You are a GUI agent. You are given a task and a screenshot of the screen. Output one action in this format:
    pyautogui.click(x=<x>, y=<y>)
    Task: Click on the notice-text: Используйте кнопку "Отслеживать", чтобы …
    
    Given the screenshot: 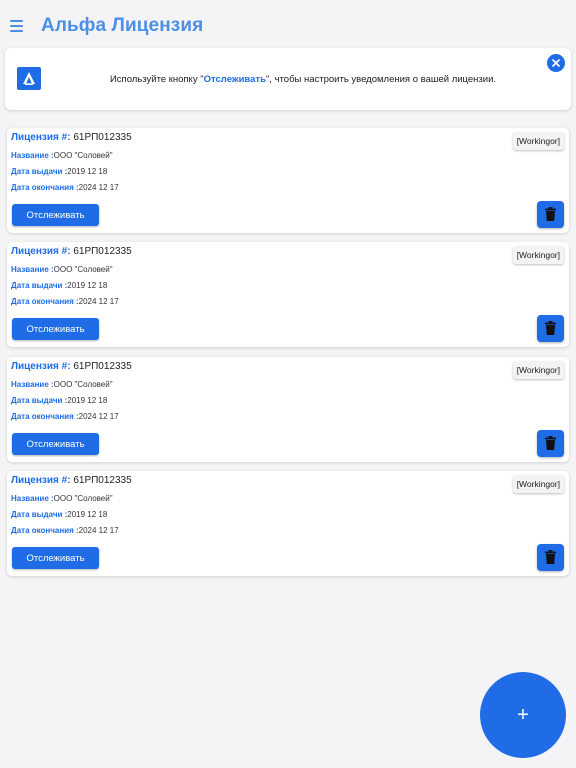 What is the action you would take?
    pyautogui.click(x=288, y=79)
    